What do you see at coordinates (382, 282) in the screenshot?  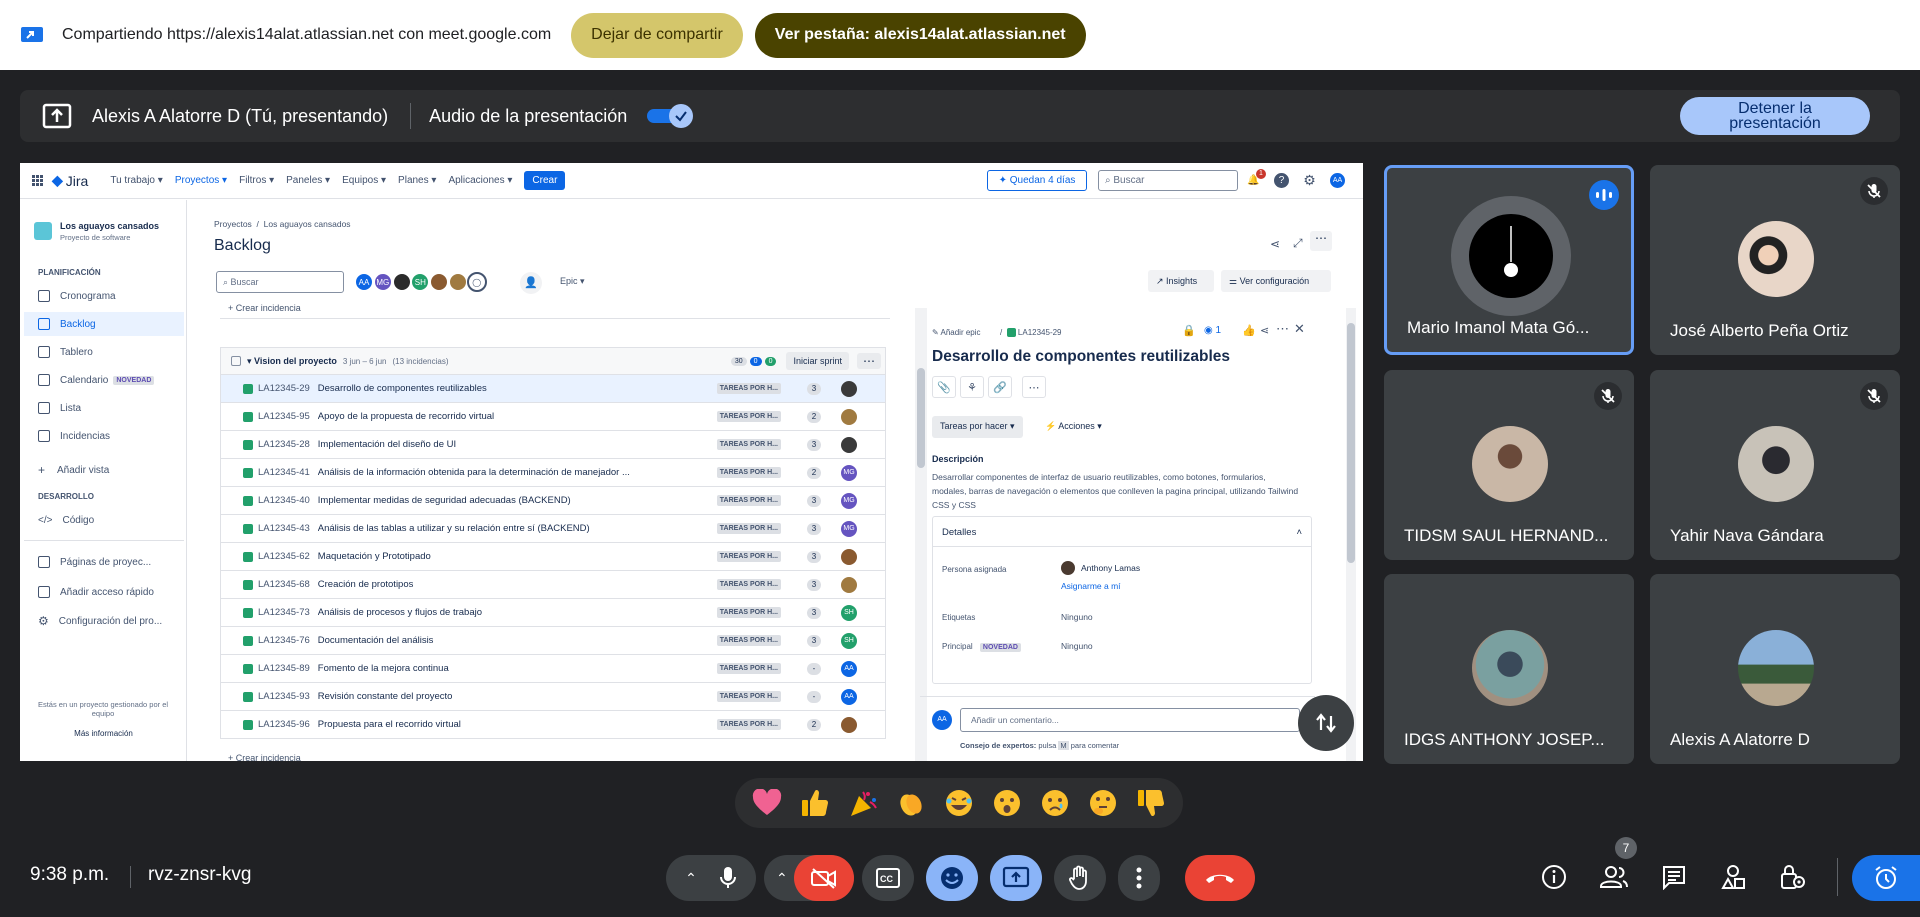 I see `avatar: MG` at bounding box center [382, 282].